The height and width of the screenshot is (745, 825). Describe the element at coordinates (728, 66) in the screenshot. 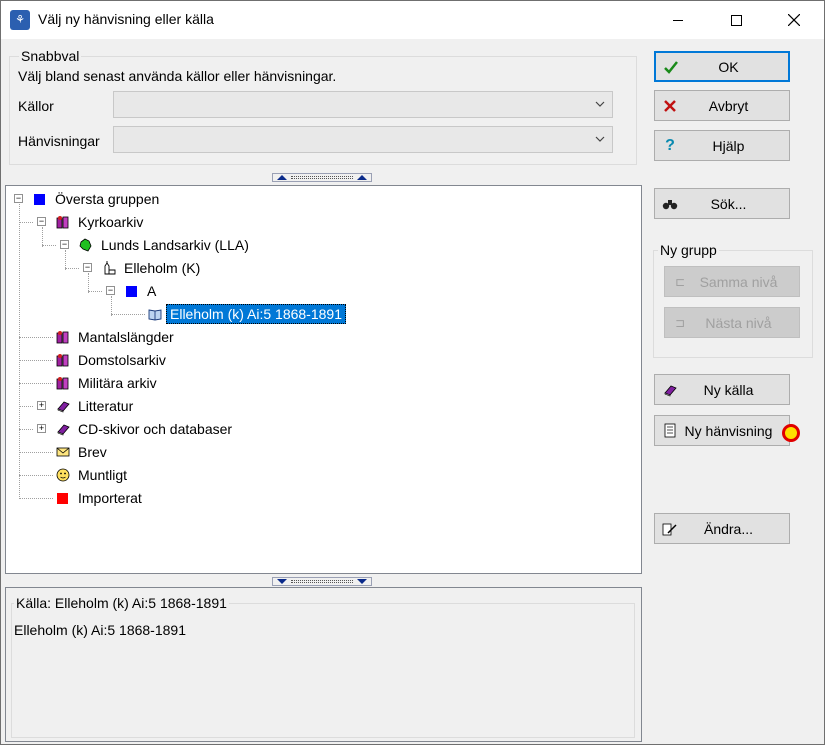

I see `ok-label: OK` at that location.